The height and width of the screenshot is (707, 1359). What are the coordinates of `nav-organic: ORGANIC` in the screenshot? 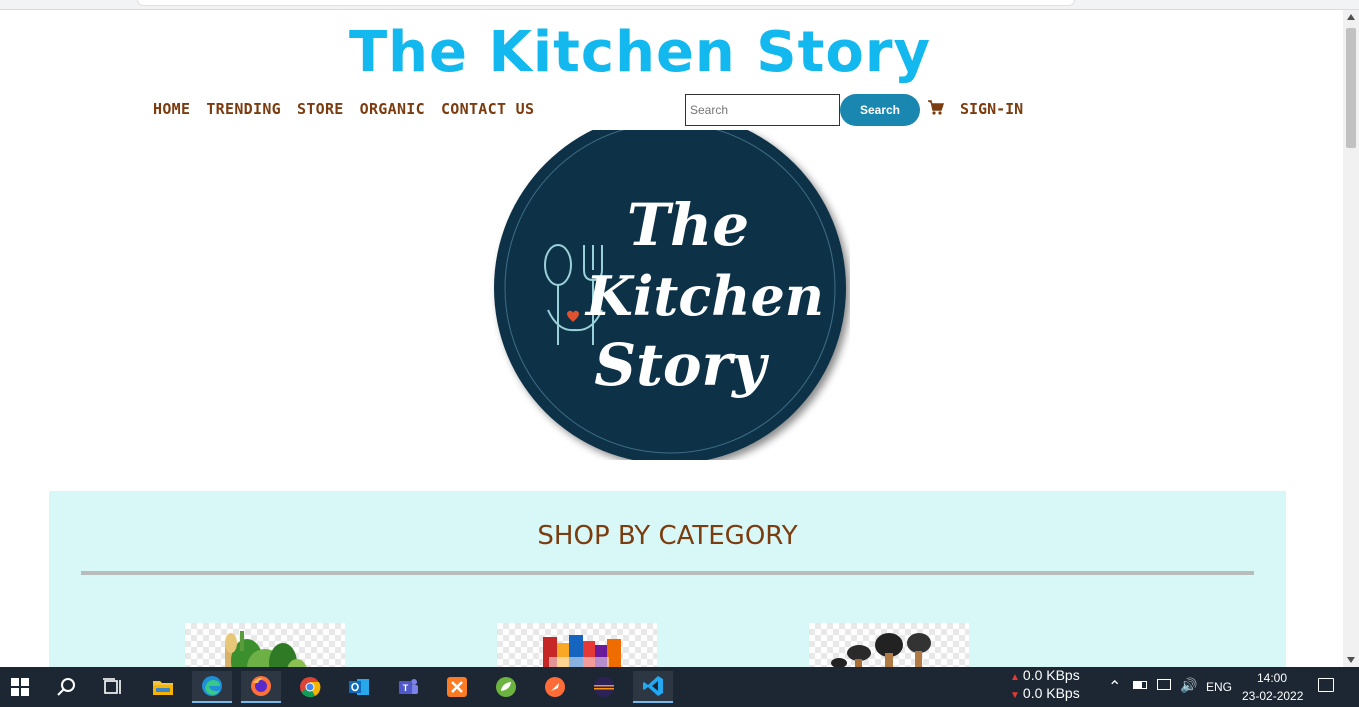 It's located at (392, 109).